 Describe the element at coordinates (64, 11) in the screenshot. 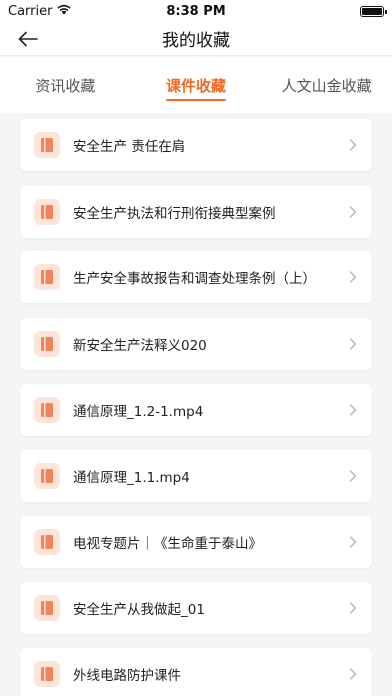

I see `wifi-icon` at that location.